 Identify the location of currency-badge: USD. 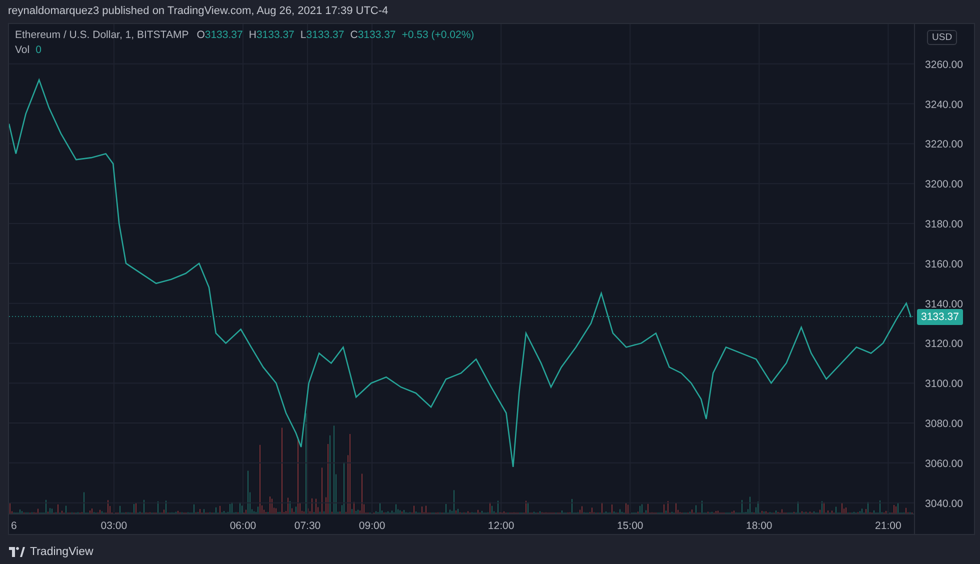
(942, 37).